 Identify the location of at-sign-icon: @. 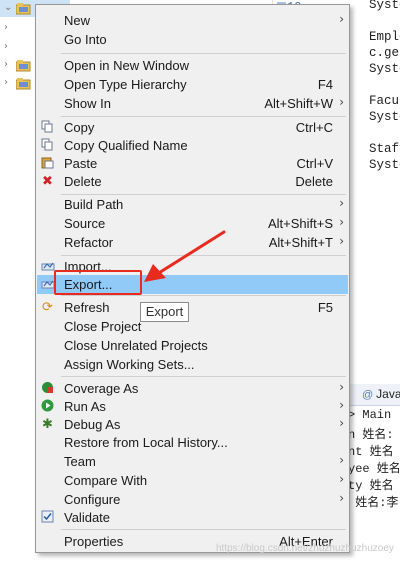
(368, 395).